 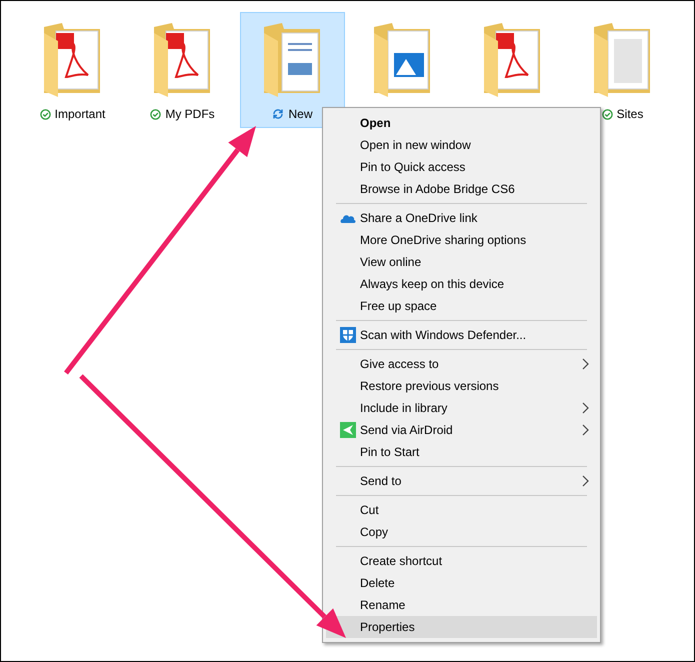 I want to click on menu-item: More OneDrive sharing options, so click(x=461, y=240).